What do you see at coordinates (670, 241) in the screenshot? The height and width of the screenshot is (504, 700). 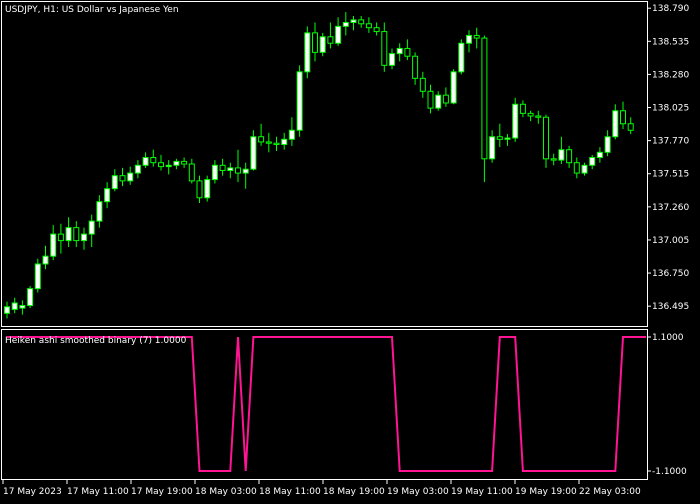 I see `price-tick-label: 137.005` at bounding box center [670, 241].